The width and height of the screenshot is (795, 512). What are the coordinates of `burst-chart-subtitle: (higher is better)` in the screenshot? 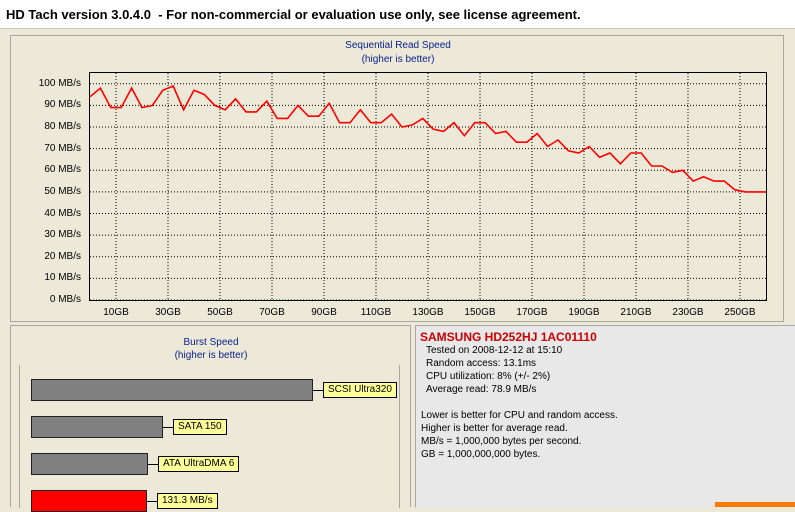 It's located at (211, 355).